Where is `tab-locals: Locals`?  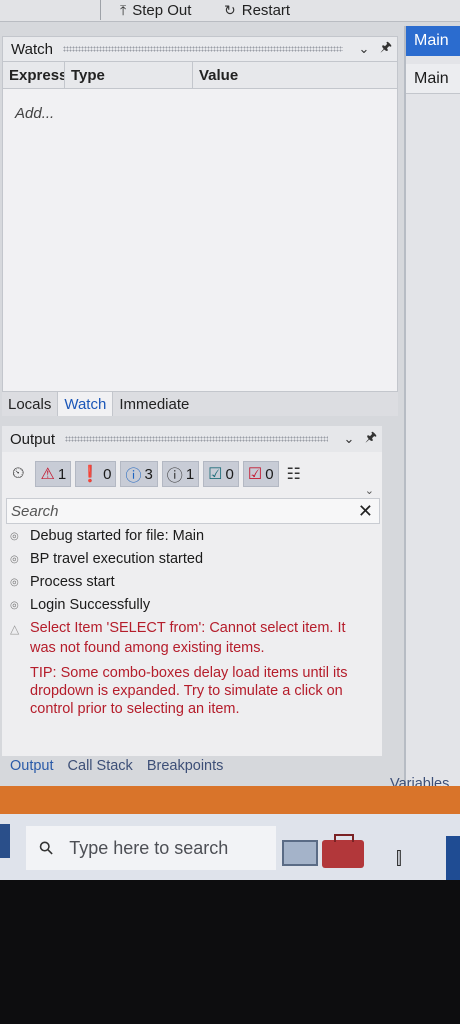 tab-locals: Locals is located at coordinates (30, 404).